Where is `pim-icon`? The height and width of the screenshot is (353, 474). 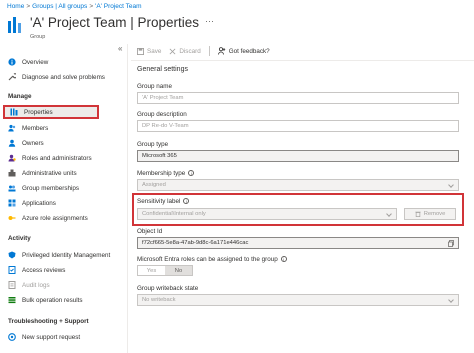
pim-icon is located at coordinates (12, 255).